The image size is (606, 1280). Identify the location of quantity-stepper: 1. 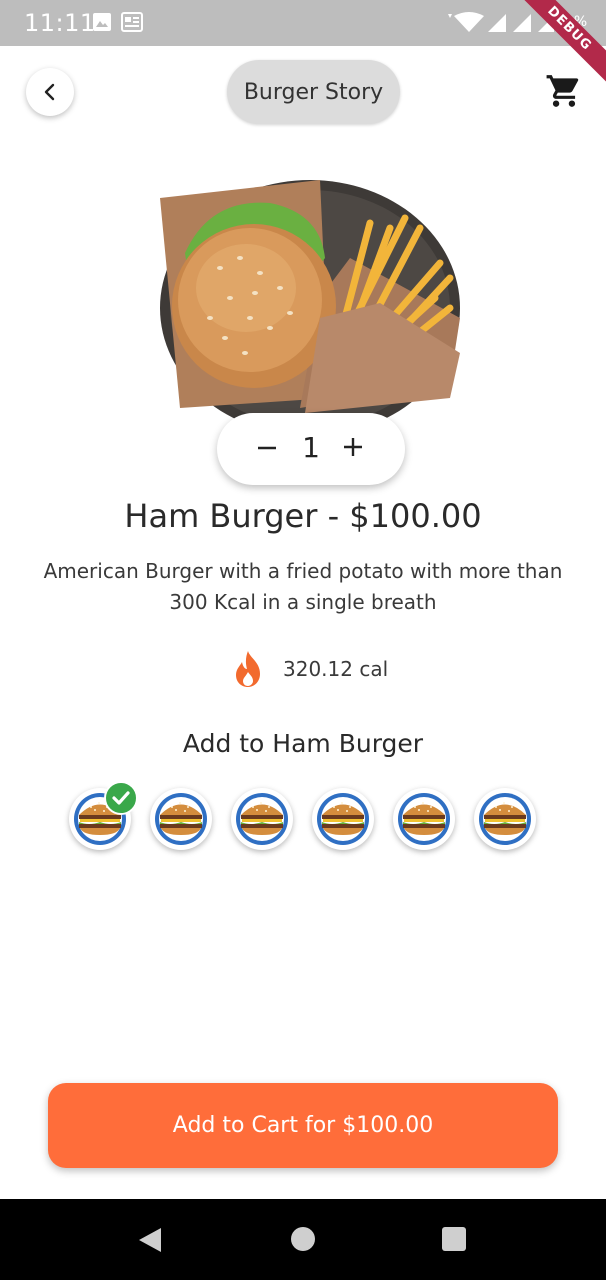
(311, 449).